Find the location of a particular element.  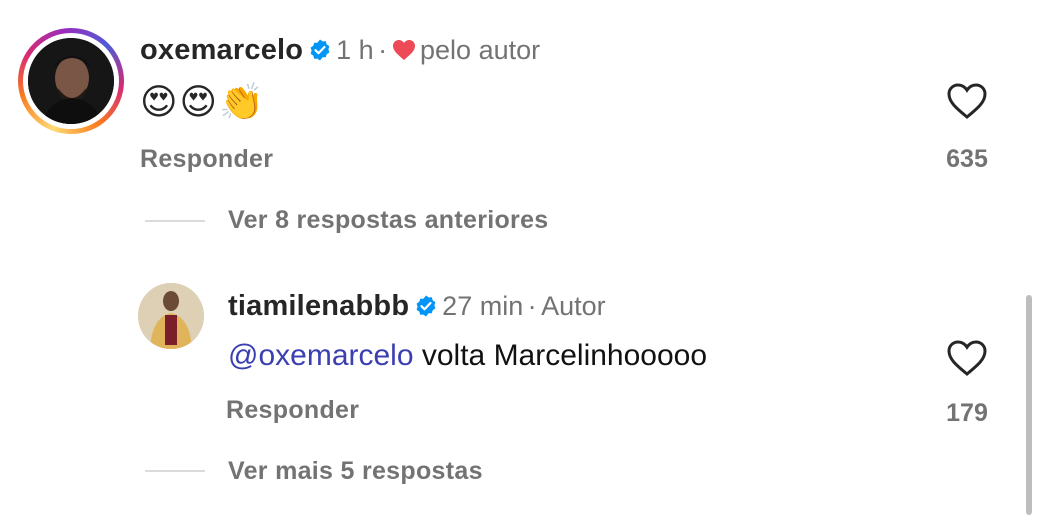

view-more-replies-button: Ver mais 5 respostas is located at coordinates (355, 471).